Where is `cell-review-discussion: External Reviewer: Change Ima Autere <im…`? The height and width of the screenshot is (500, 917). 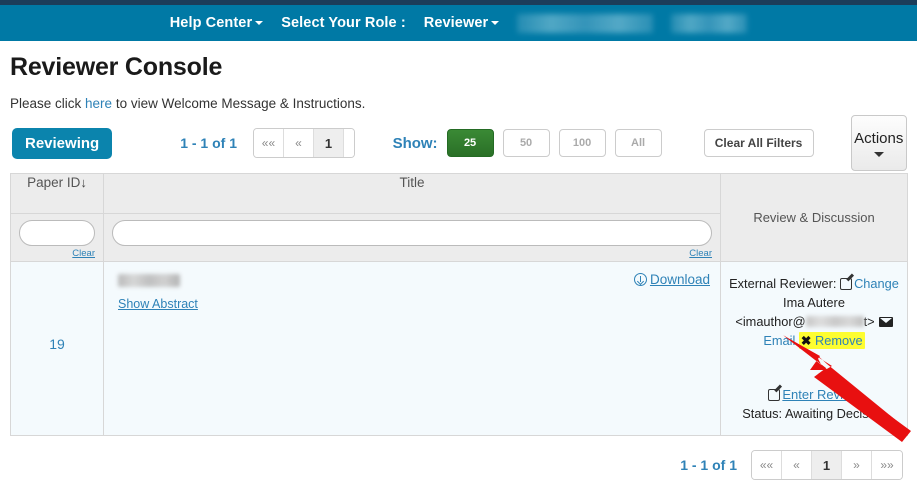
cell-review-discussion: External Reviewer: Change Ima Autere <im… is located at coordinates (814, 348).